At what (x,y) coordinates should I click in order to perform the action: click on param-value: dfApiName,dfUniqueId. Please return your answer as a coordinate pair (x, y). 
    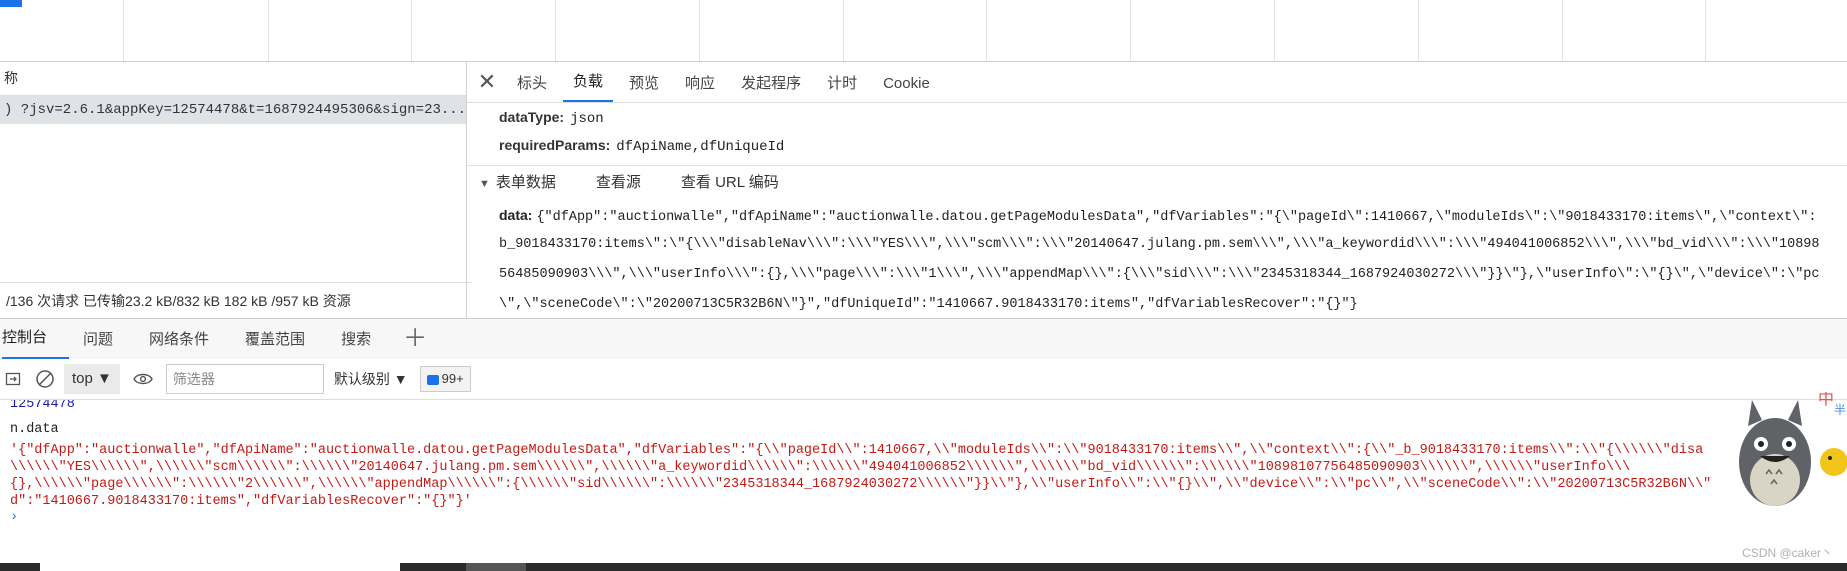
    Looking at the image, I should click on (700, 147).